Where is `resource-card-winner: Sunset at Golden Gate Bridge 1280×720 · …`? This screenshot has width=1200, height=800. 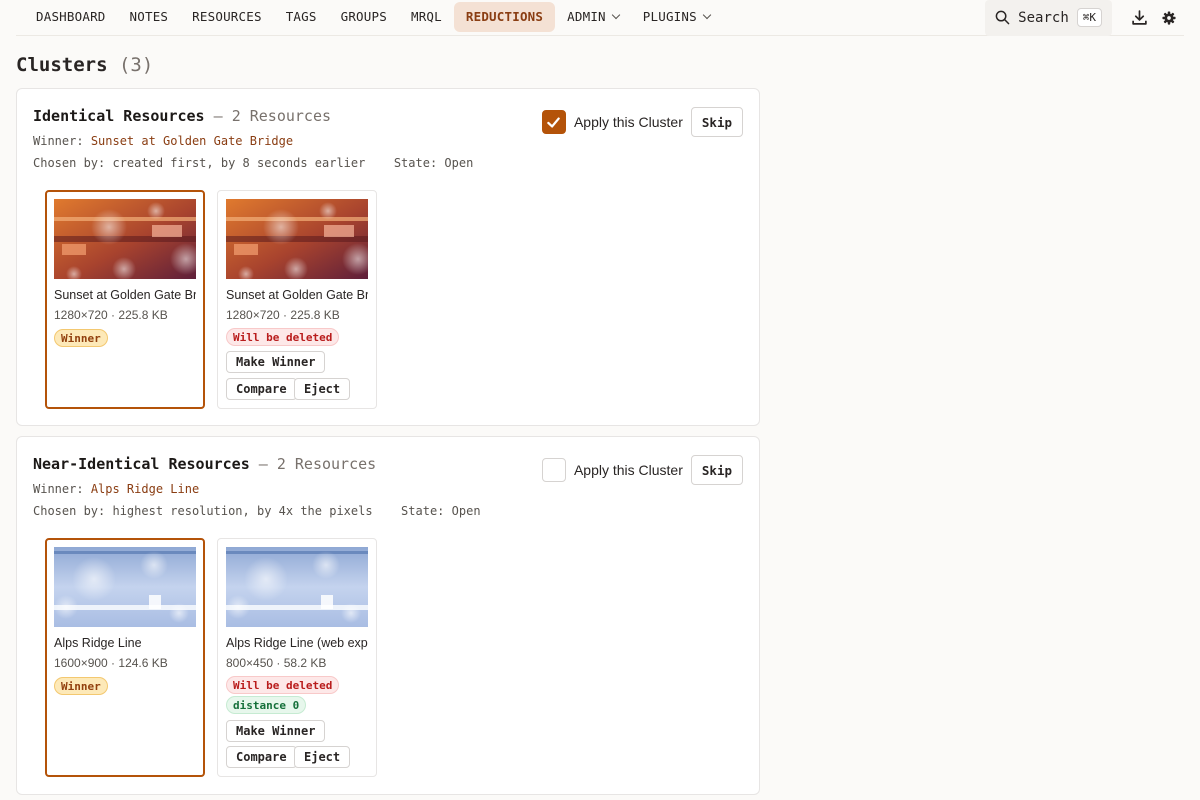 resource-card-winner: Sunset at Golden Gate Bridge 1280×720 · … is located at coordinates (125, 299).